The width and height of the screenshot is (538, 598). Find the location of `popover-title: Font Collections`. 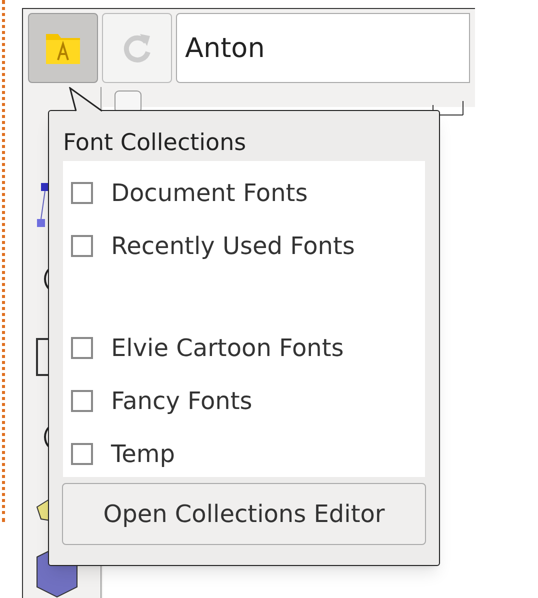

popover-title: Font Collections is located at coordinates (154, 143).